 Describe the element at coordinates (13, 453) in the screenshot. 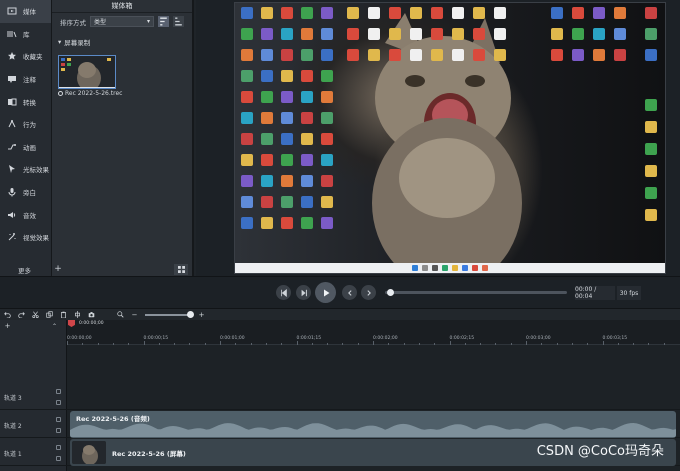

I see `track-label: 轨道 1` at that location.